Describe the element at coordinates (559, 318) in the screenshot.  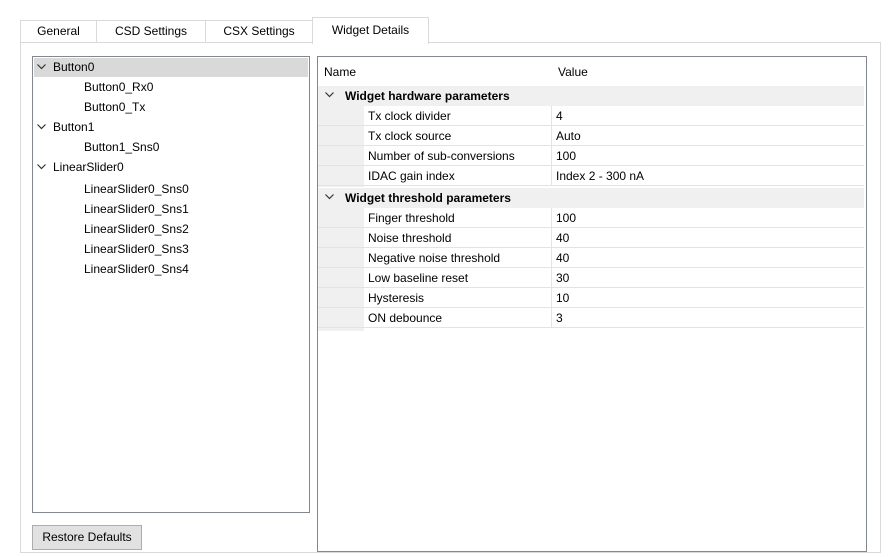
I see `property-value: 3` at that location.